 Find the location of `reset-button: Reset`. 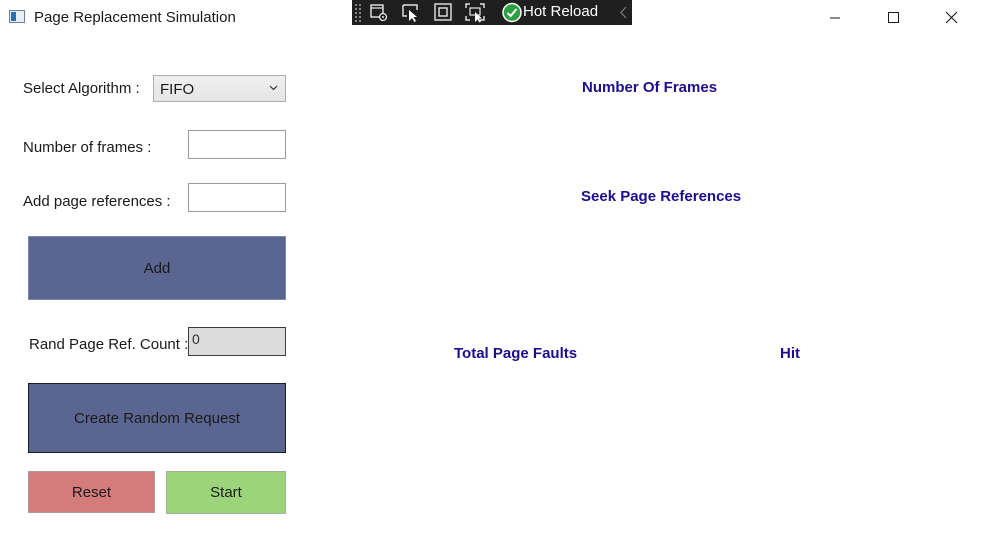

reset-button: Reset is located at coordinates (91, 492).